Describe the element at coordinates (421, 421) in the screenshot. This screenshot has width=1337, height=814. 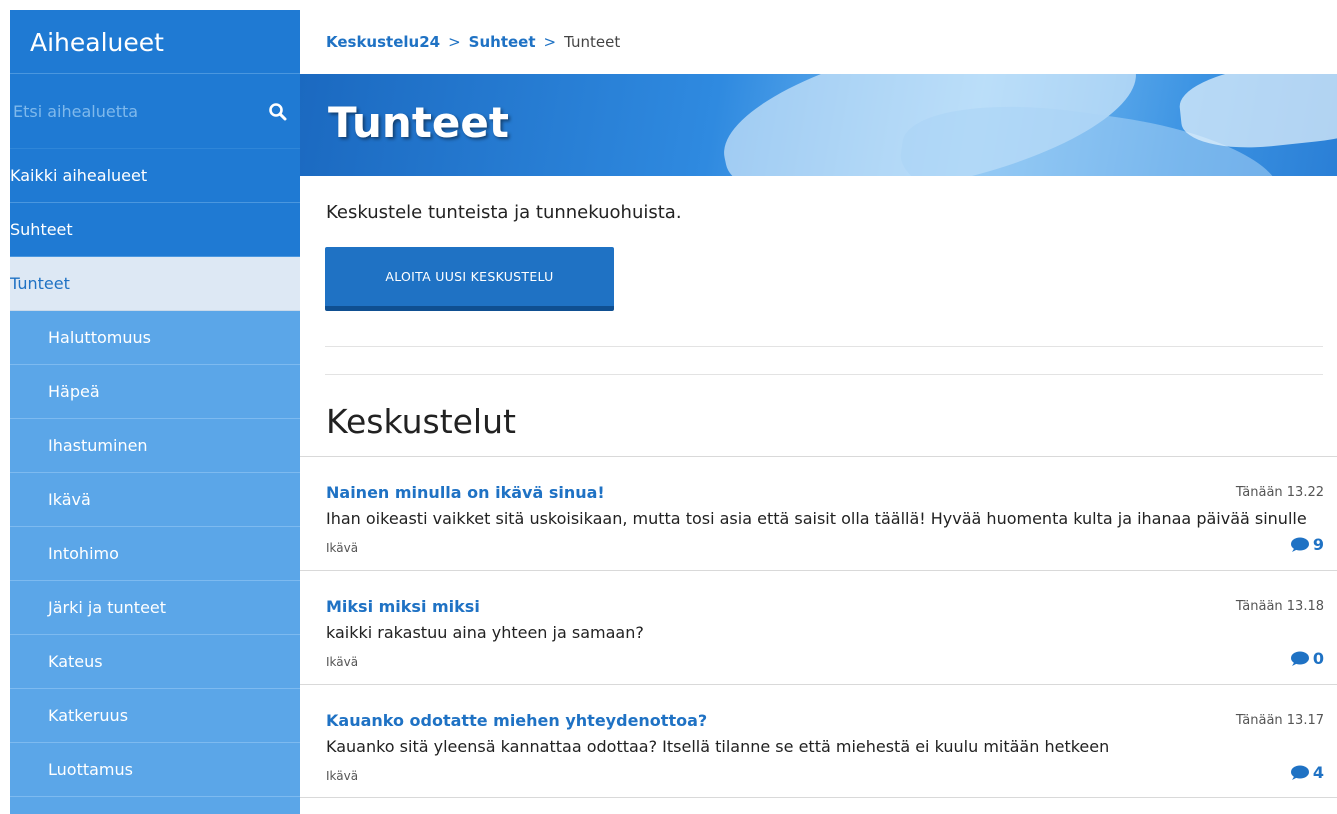
I see `discussions-heading: Keskustelut` at that location.